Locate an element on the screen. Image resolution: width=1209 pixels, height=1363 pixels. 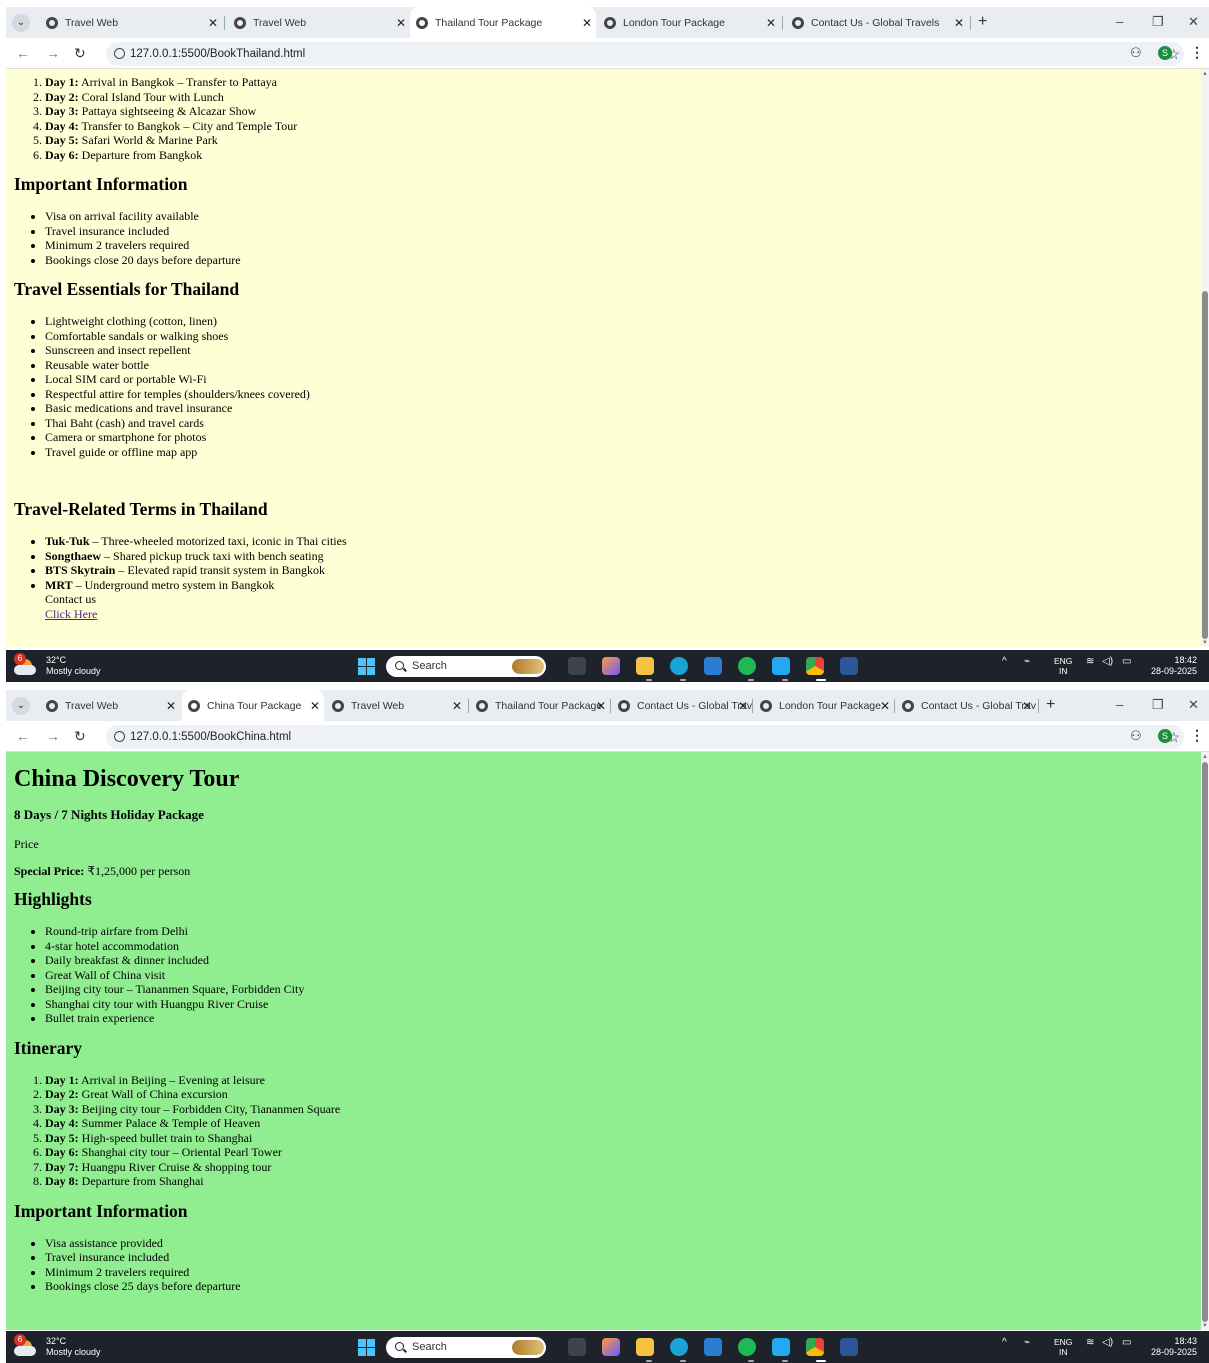
tab-separator is located at coordinates (610, 706).